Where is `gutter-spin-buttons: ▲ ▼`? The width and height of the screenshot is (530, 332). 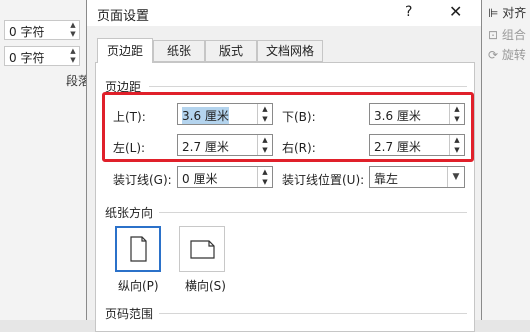
gutter-spin-buttons: ▲ ▼ is located at coordinates (264, 177).